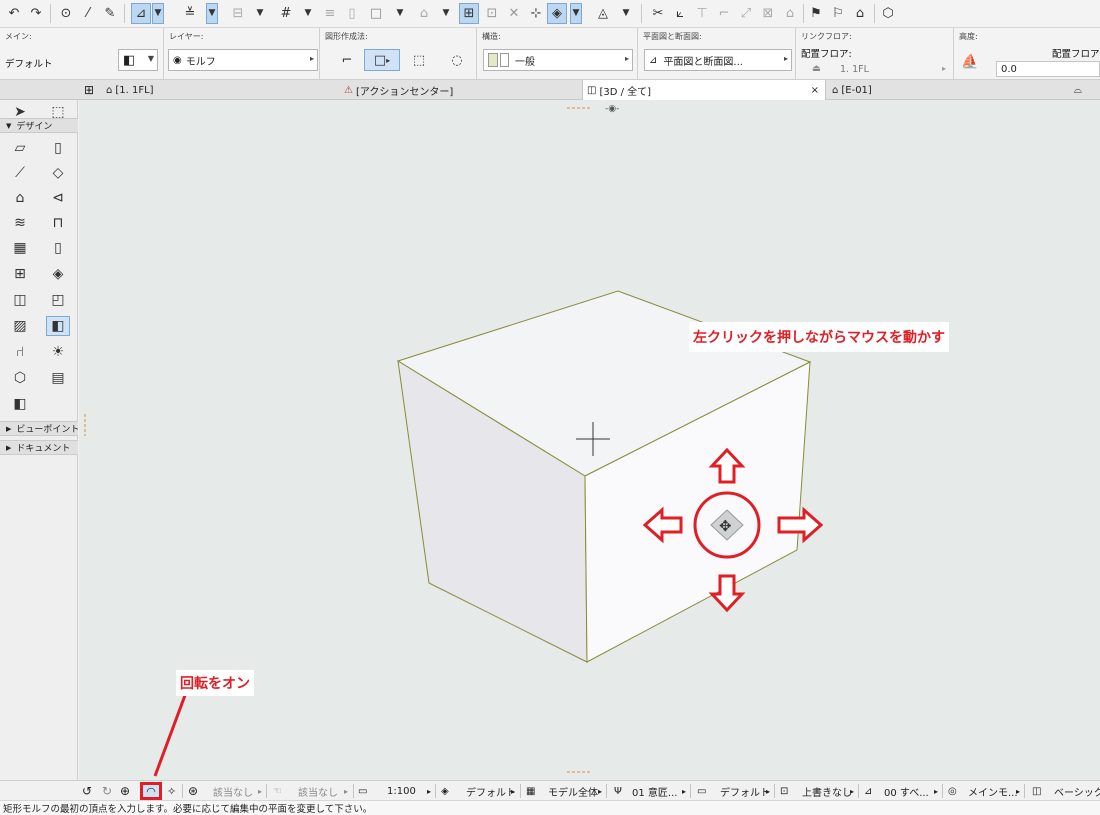 This screenshot has height=815, width=1100. Describe the element at coordinates (815, 90) in the screenshot. I see `close-icon: ×` at that location.